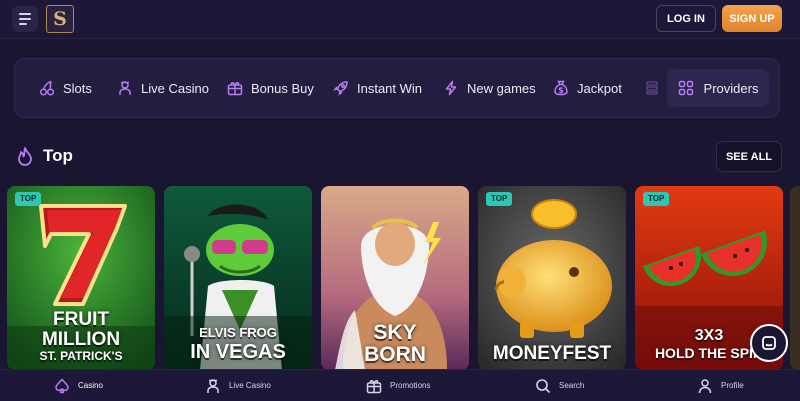 The width and height of the screenshot is (800, 401). What do you see at coordinates (400, 19) in the screenshot?
I see `top-header: S LOG IN SIGN UP` at bounding box center [400, 19].